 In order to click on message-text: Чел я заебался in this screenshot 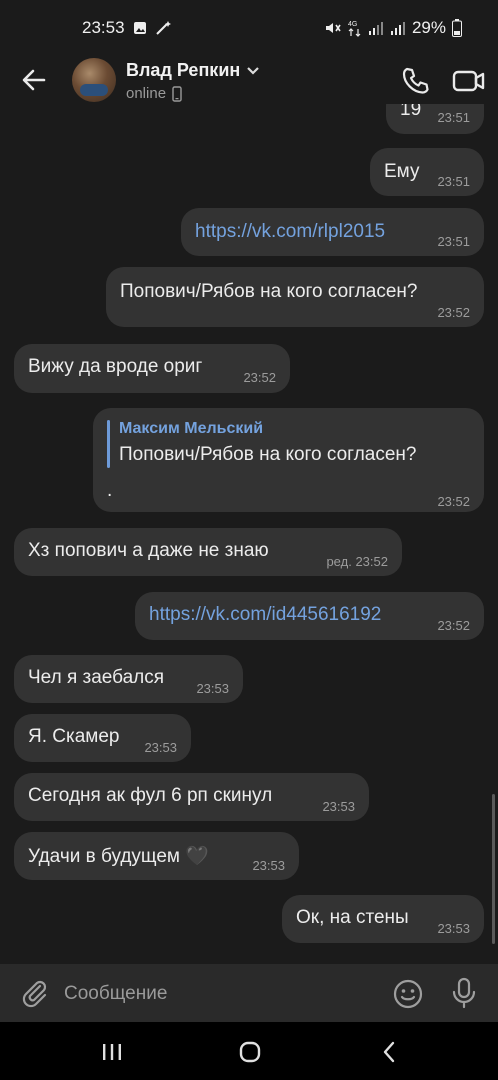, I will do `click(96, 677)`.